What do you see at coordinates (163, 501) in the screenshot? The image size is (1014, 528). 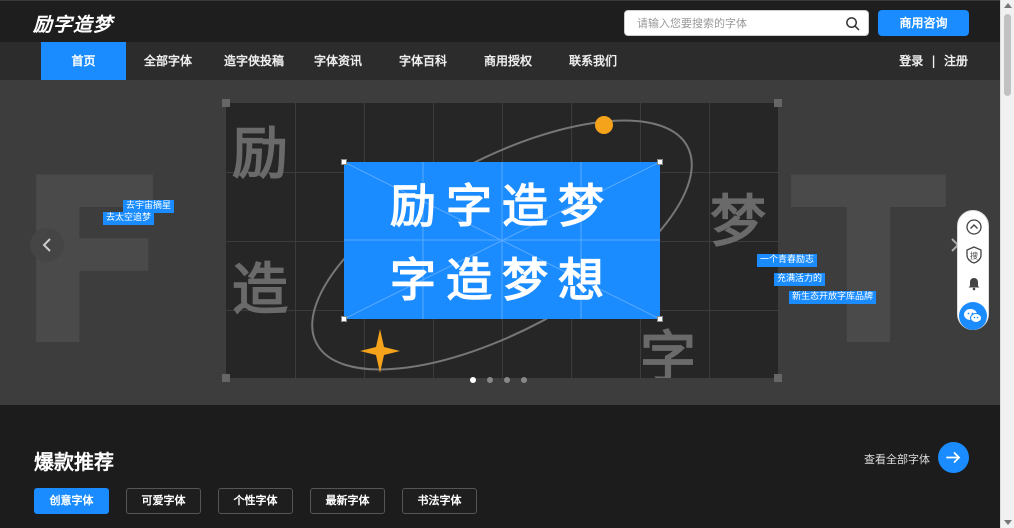 I see `category-tab-cute: 可爱字体` at bounding box center [163, 501].